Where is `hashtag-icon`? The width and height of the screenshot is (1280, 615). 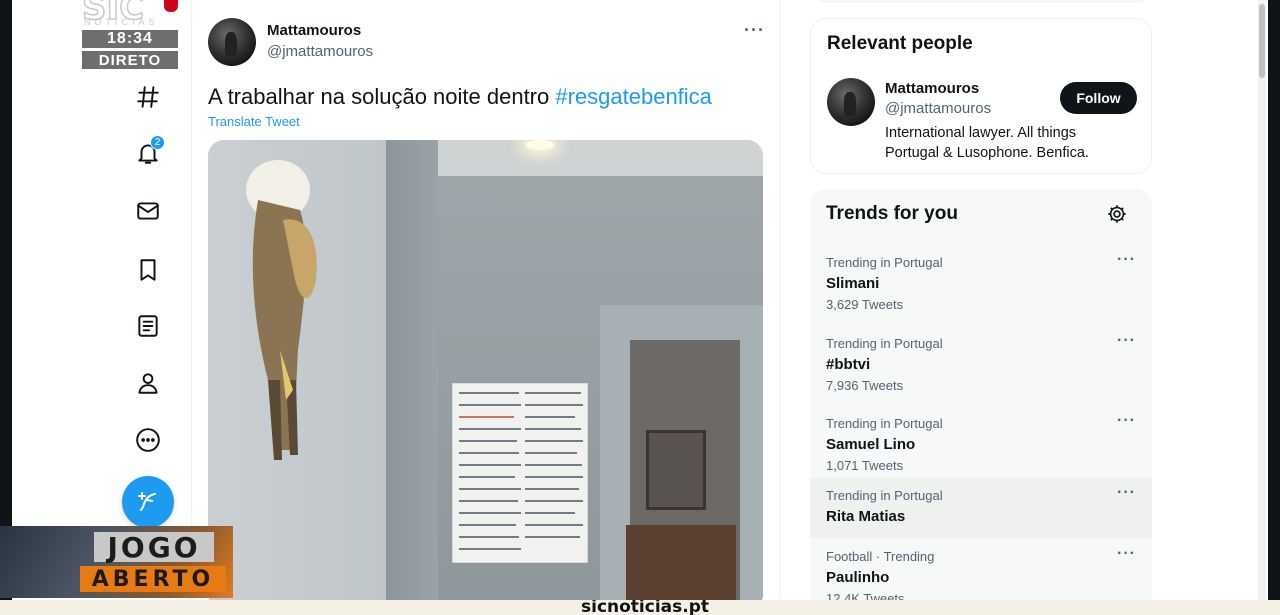 hashtag-icon is located at coordinates (148, 97).